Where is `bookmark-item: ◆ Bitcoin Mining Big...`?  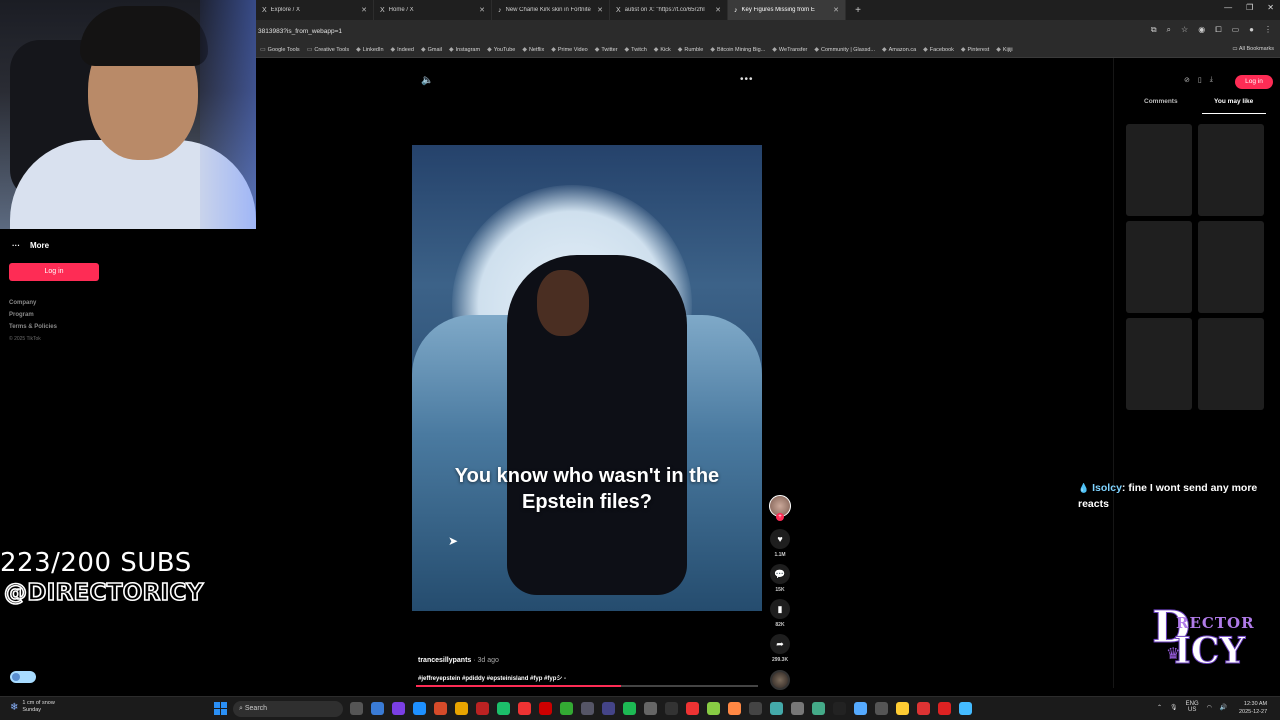 bookmark-item: ◆ Bitcoin Mining Big... is located at coordinates (737, 50).